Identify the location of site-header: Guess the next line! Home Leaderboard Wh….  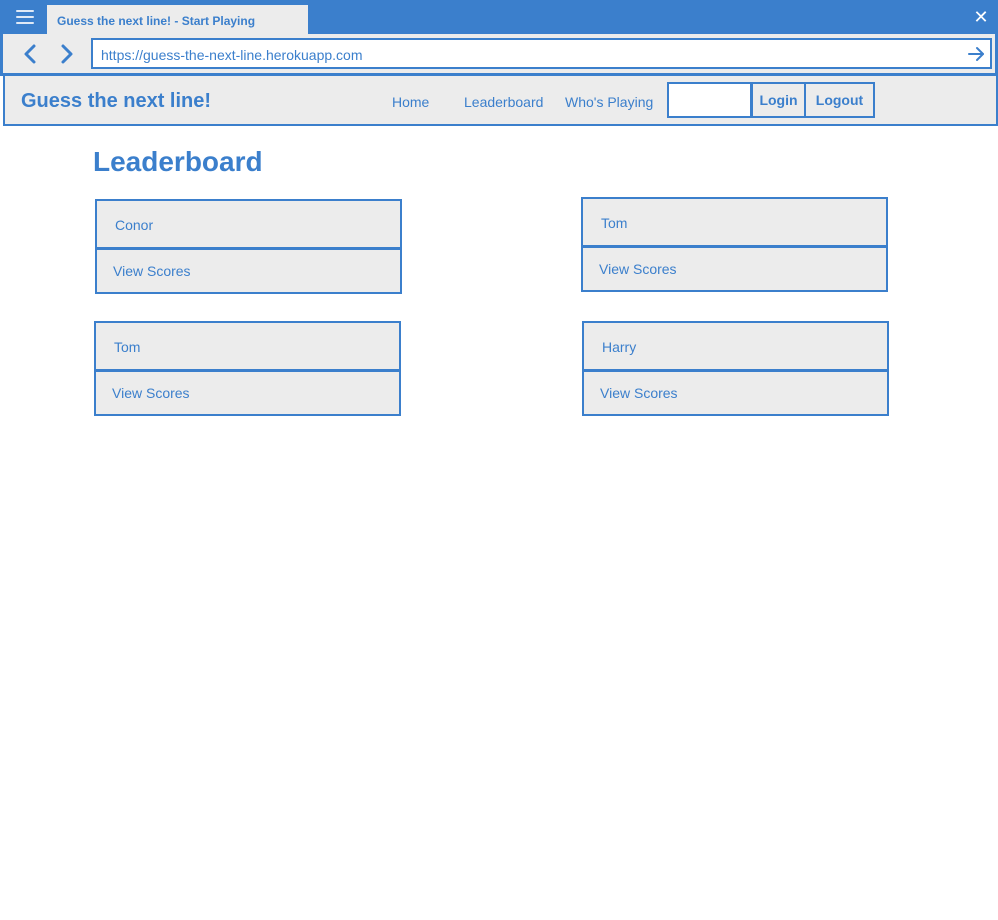
(500, 101).